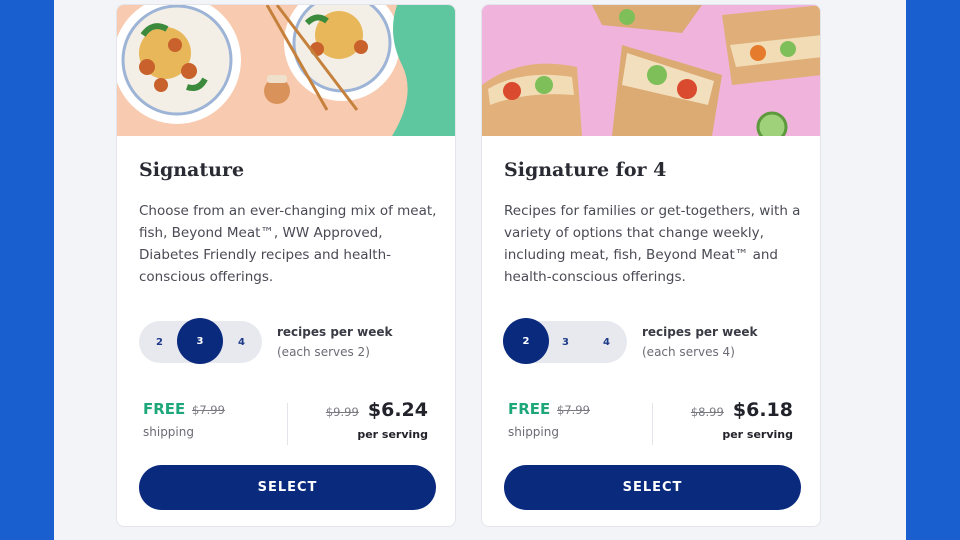 Image resolution: width=960 pixels, height=540 pixels. I want to click on plan-title: Signature for 4, so click(585, 170).